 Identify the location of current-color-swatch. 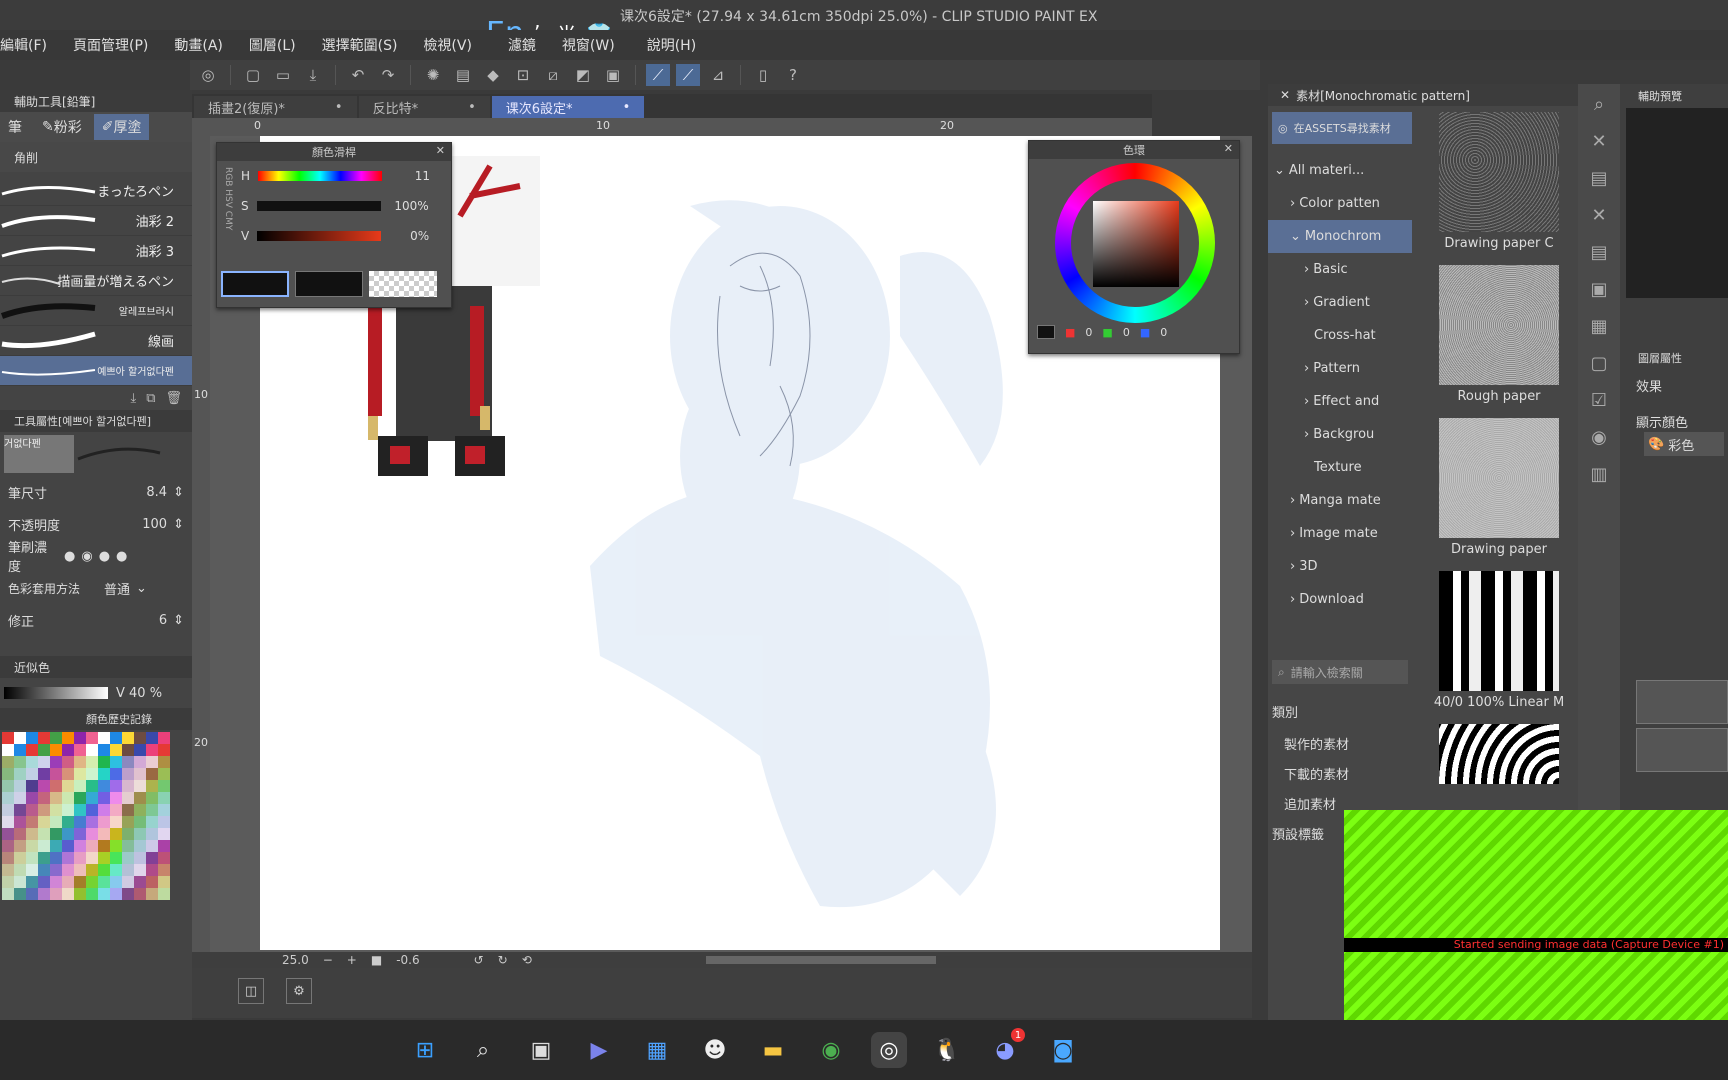
(1046, 332).